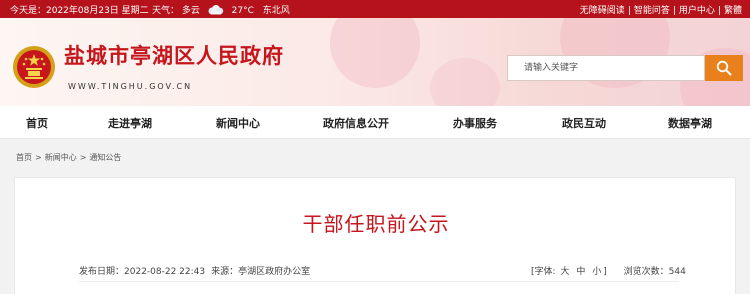 The width and height of the screenshot is (750, 294). I want to click on weather-temperature: 27°C, so click(242, 11).